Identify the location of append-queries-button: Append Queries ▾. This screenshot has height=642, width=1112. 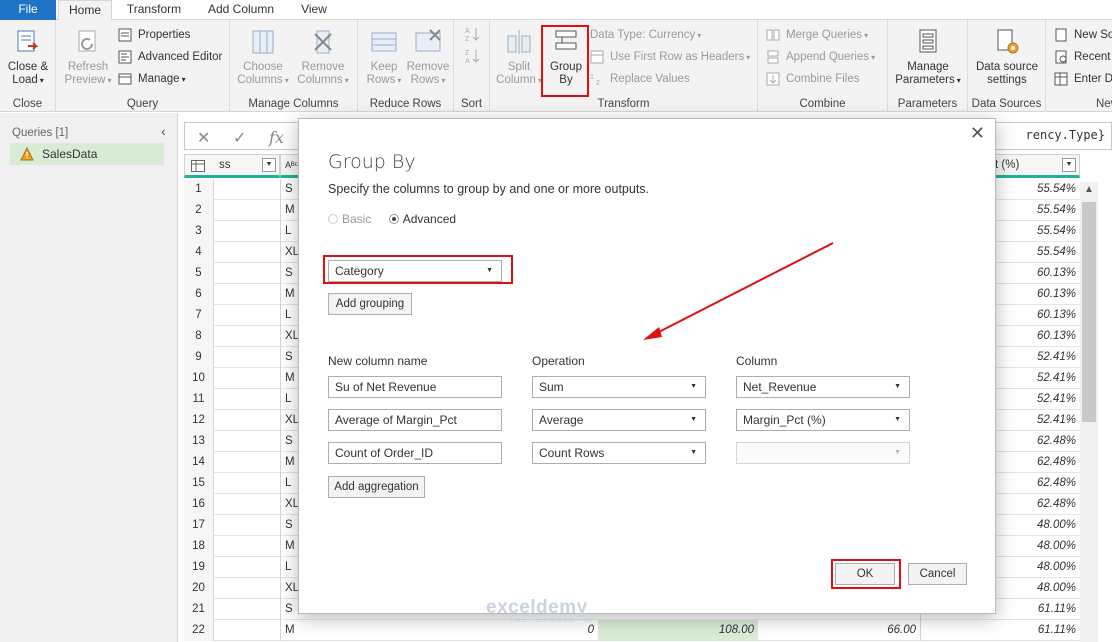
(820, 57).